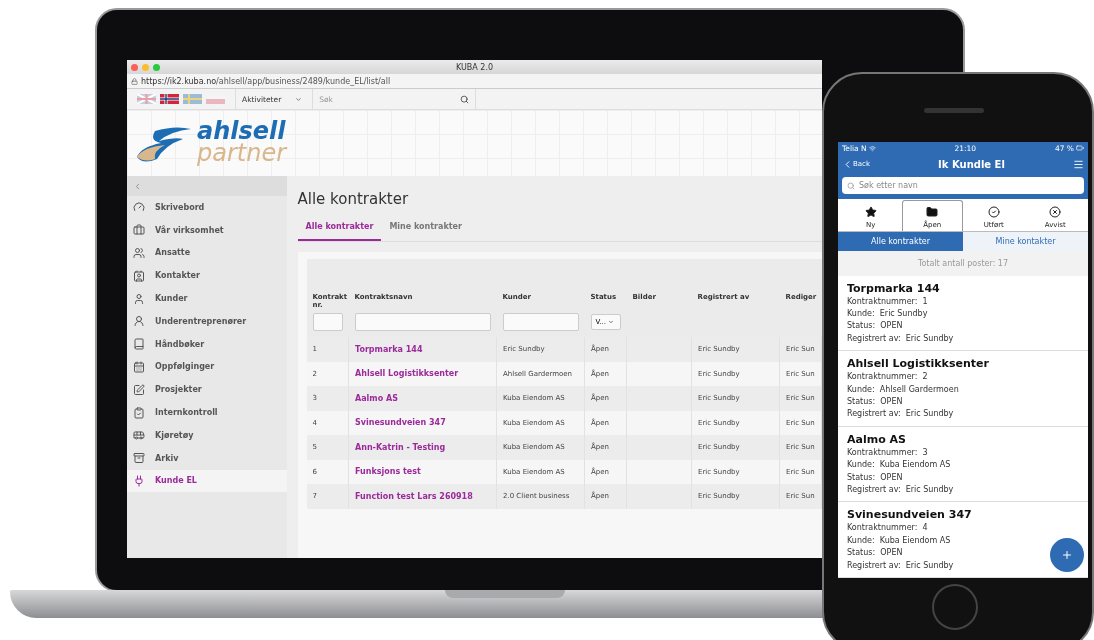 This screenshot has height=640, width=1094. Describe the element at coordinates (887, 377) in the screenshot. I see `card-field: Kontraktnummer: 2` at that location.